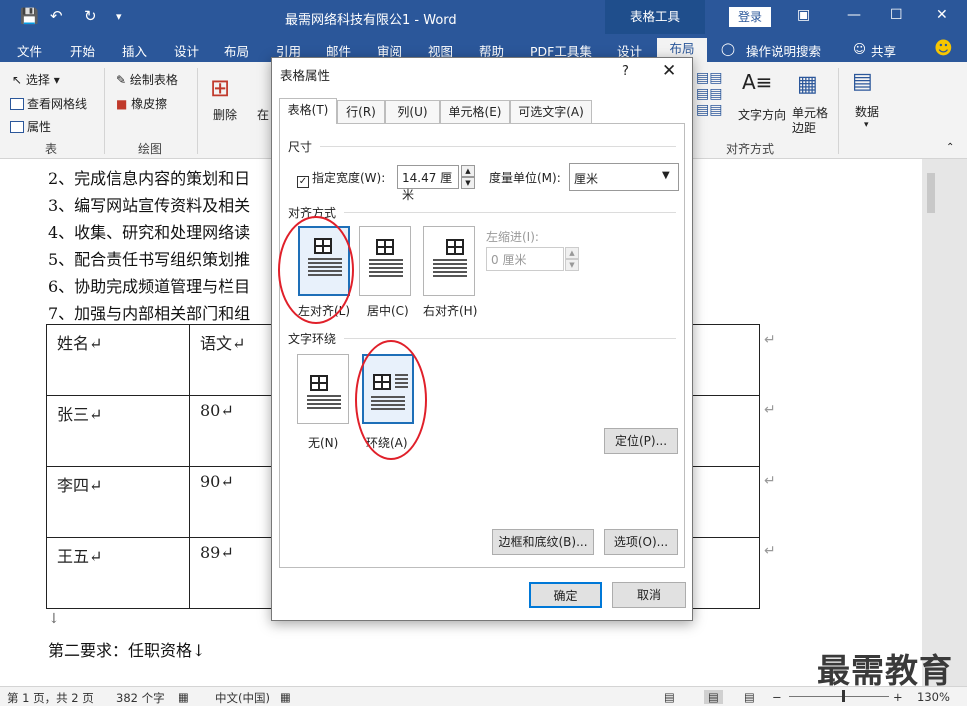 Image resolution: width=967 pixels, height=706 pixels. Describe the element at coordinates (54, 619) in the screenshot. I see `paragraph-mark: ↓` at that location.